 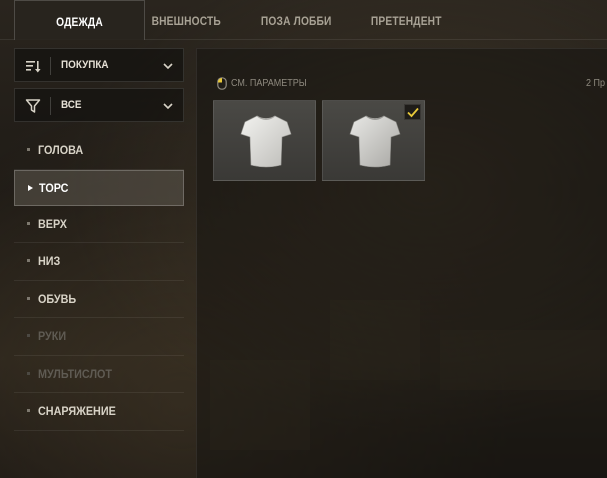 What do you see at coordinates (77, 411) in the screenshot?
I see `category-label: СНАРЯЖЕНИЕ` at bounding box center [77, 411].